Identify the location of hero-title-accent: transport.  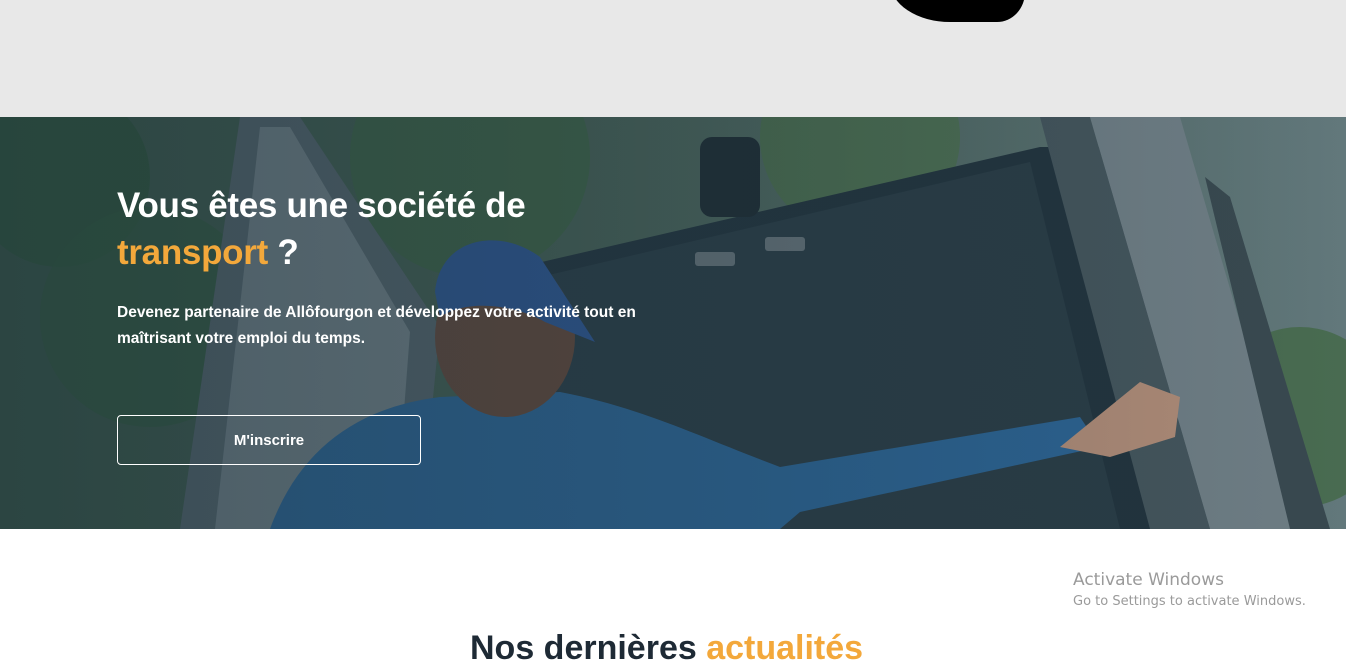
(192, 252).